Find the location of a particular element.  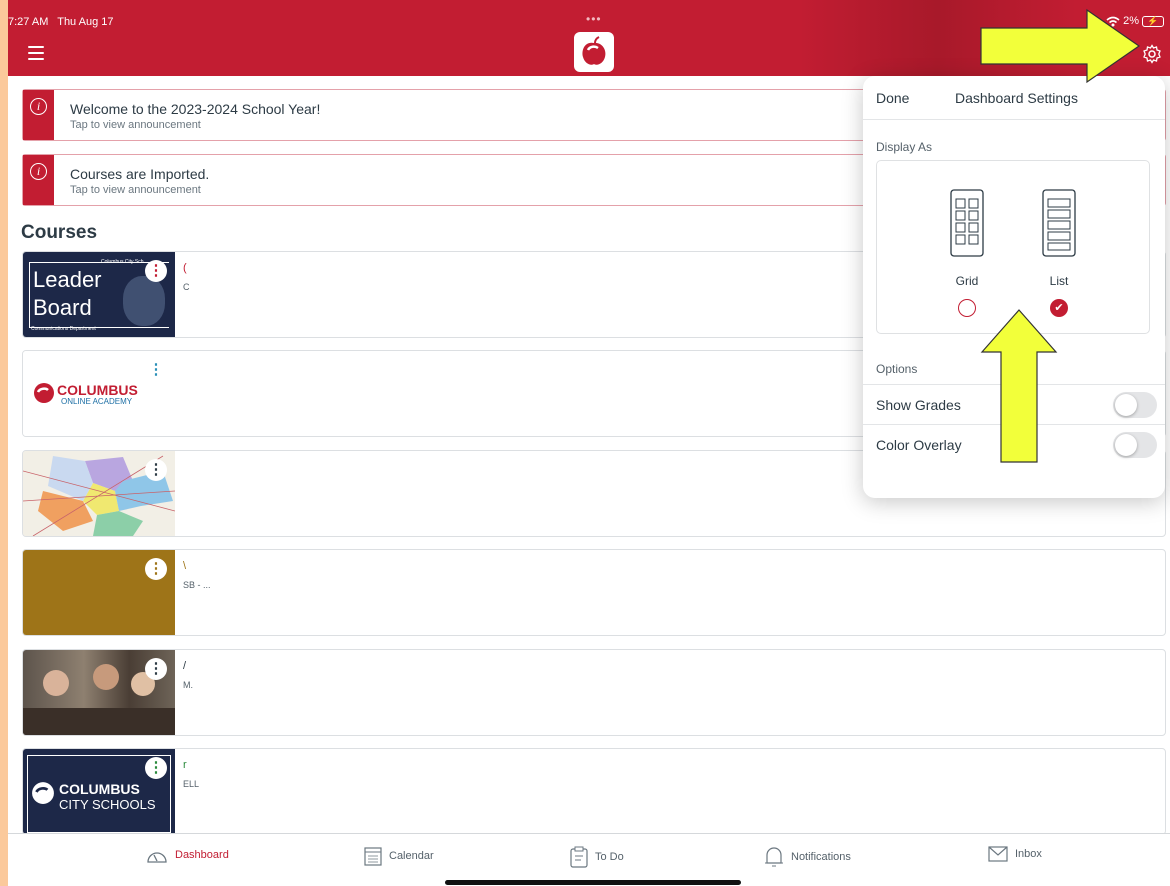

status-bar-time: 7:27 AM Thu Aug 17 is located at coordinates (64, 22).